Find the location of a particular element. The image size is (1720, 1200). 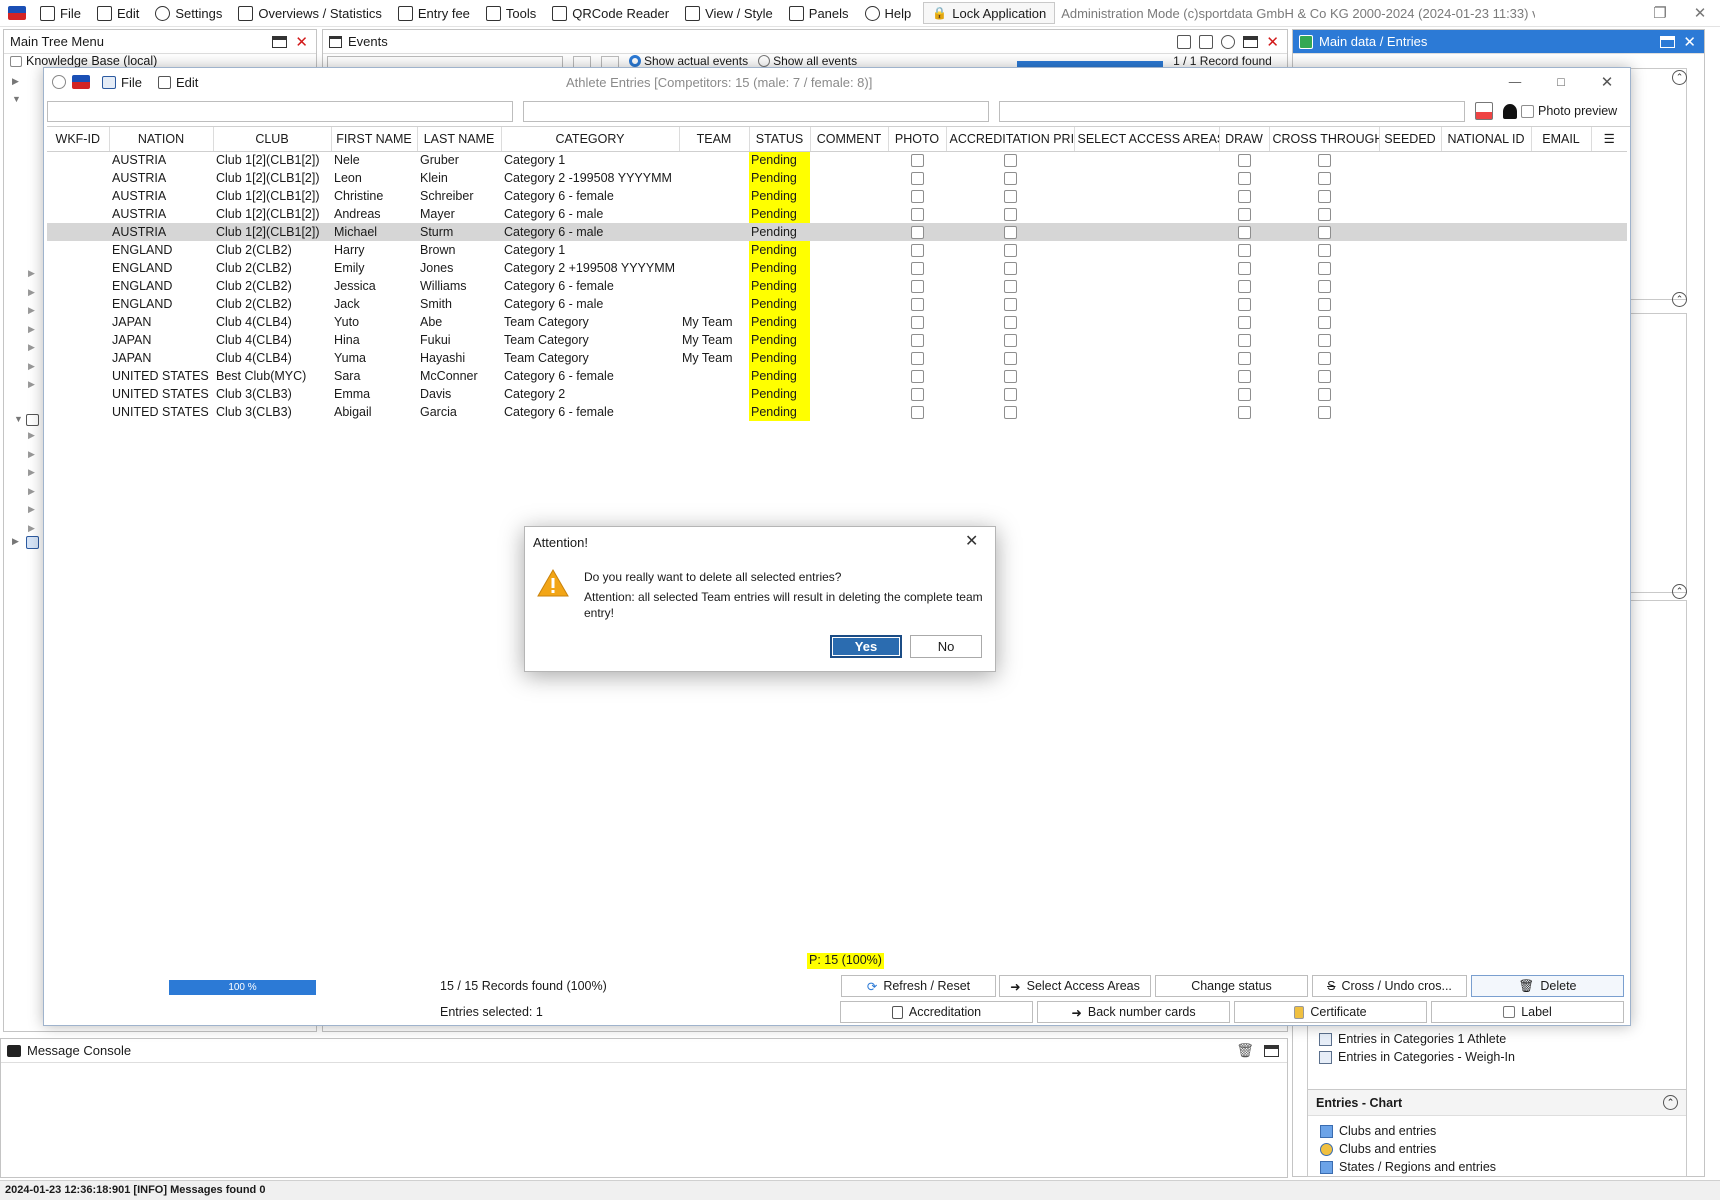

column-header-seeded: SEEDED is located at coordinates (1410, 139).